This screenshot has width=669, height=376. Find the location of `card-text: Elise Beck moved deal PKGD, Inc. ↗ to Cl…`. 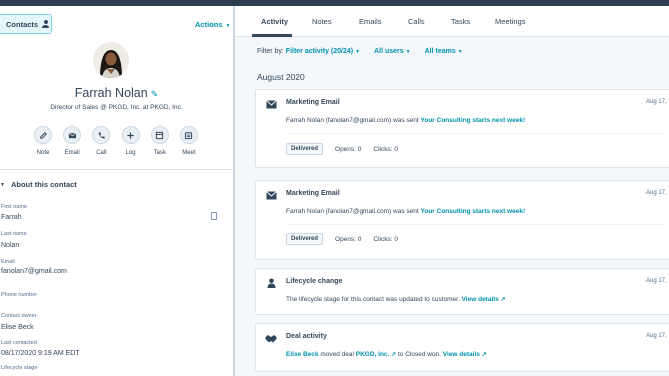

card-text: Elise Beck moved deal PKGD, Inc. ↗ to Cl… is located at coordinates (386, 354).